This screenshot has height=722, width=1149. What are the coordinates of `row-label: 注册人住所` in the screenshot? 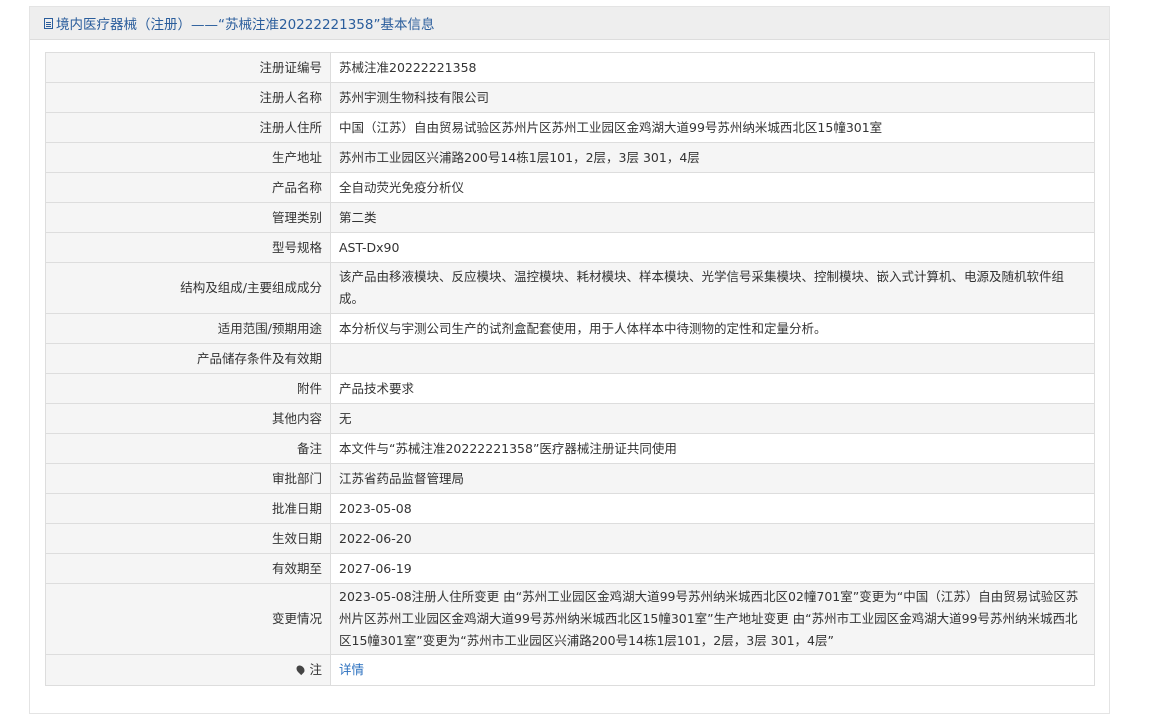 It's located at (188, 127).